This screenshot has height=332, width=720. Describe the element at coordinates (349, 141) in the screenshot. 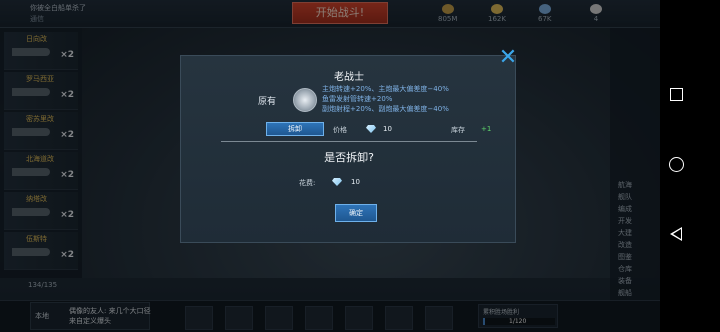

I see `divider` at that location.